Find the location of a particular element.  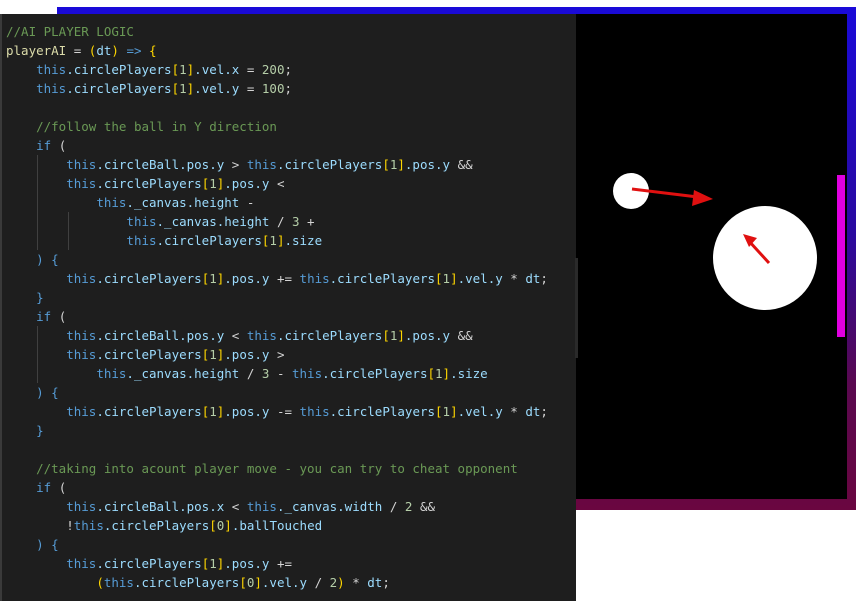

code-line: //AI PLAYER LOGIC is located at coordinates (70, 31).